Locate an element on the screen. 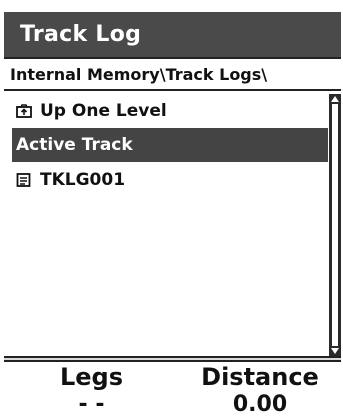 Image resolution: width=343 pixels, height=418 pixels. list-item-label: Up One Level is located at coordinates (103, 111).